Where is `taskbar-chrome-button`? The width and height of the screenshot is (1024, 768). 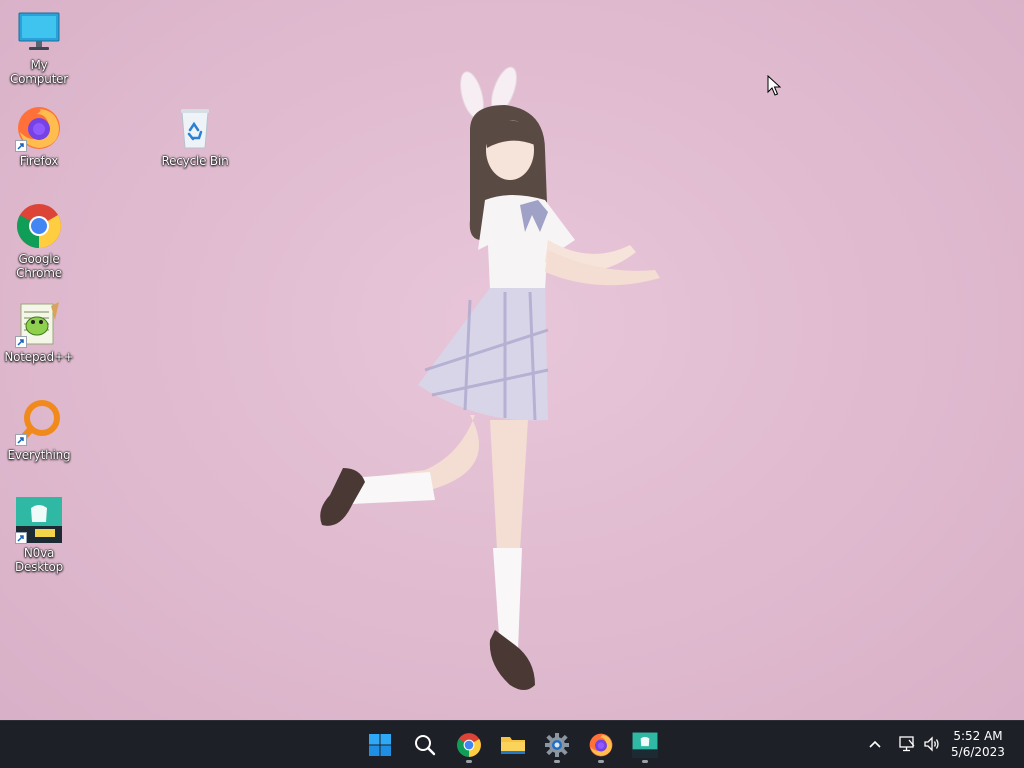
taskbar-chrome-button is located at coordinates (469, 745).